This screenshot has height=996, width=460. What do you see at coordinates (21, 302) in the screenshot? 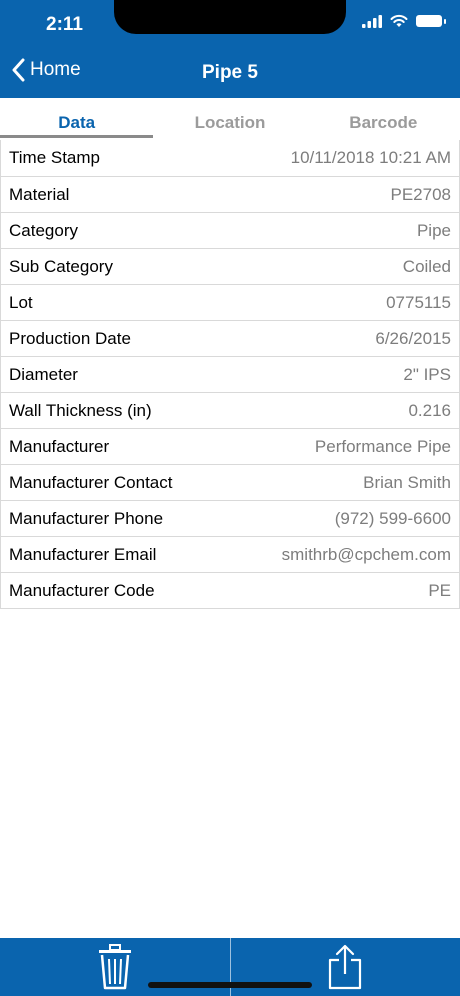
I see `row-label: Lot` at bounding box center [21, 302].